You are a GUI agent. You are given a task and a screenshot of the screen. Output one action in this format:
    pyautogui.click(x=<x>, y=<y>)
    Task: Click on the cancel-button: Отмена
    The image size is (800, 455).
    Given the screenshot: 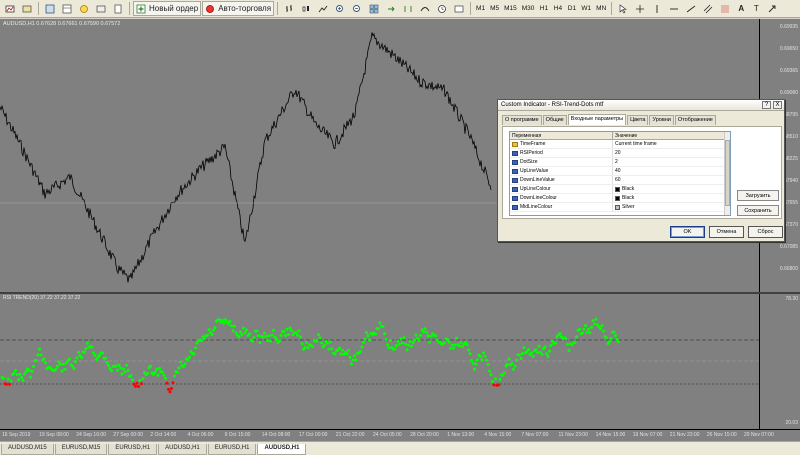 What is the action you would take?
    pyautogui.click(x=726, y=232)
    